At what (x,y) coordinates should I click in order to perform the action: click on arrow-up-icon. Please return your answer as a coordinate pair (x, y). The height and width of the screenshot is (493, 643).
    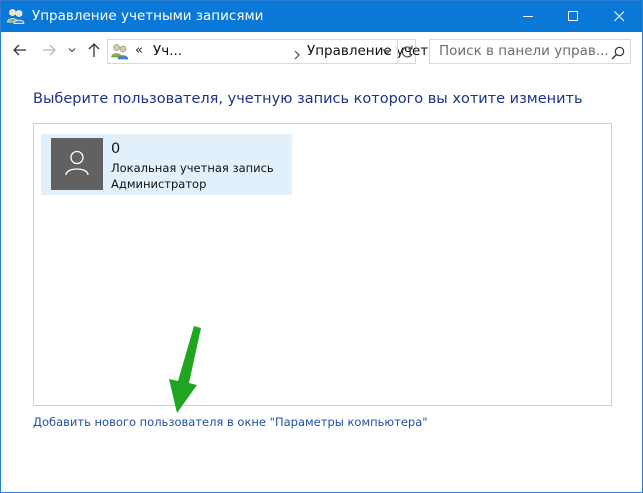
    Looking at the image, I should click on (94, 50).